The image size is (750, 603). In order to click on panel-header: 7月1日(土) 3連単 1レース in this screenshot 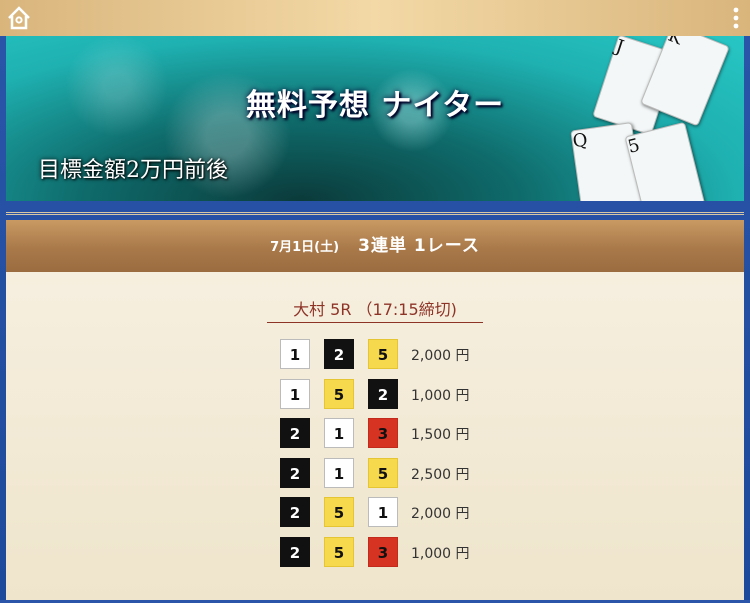, I will do `click(375, 246)`.